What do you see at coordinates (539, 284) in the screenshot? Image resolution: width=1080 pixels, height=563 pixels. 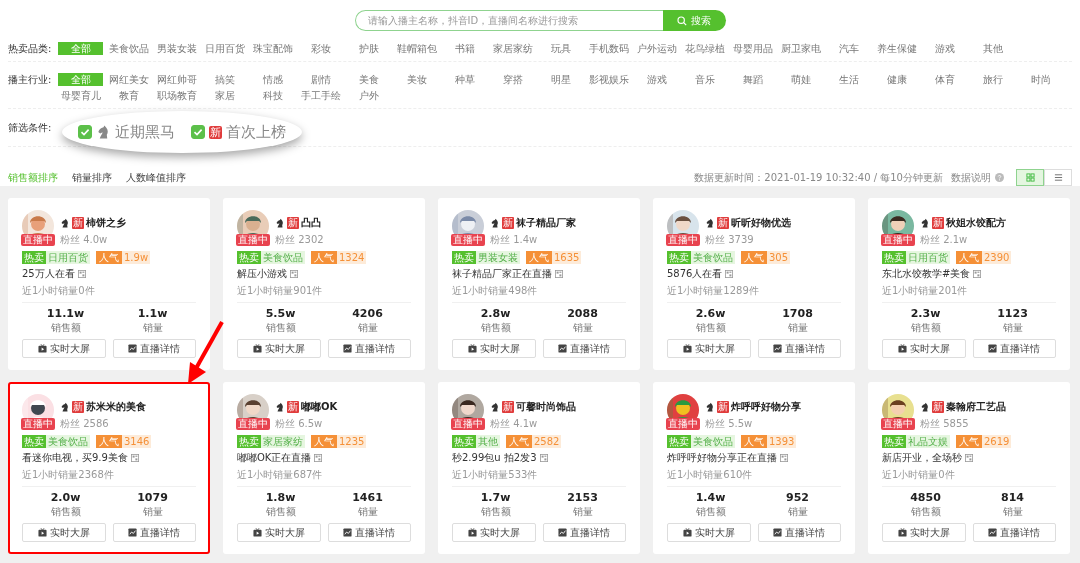 I see `streamer-card: 直播中 新 袜子精品厂家 粉丝 1.4w 热卖 男装女装 人气 1635 袜子精品厂家正在直播 近1小时销量498件 2.8w 销售额 2088 销量 实时大屏 直播详情` at bounding box center [539, 284].